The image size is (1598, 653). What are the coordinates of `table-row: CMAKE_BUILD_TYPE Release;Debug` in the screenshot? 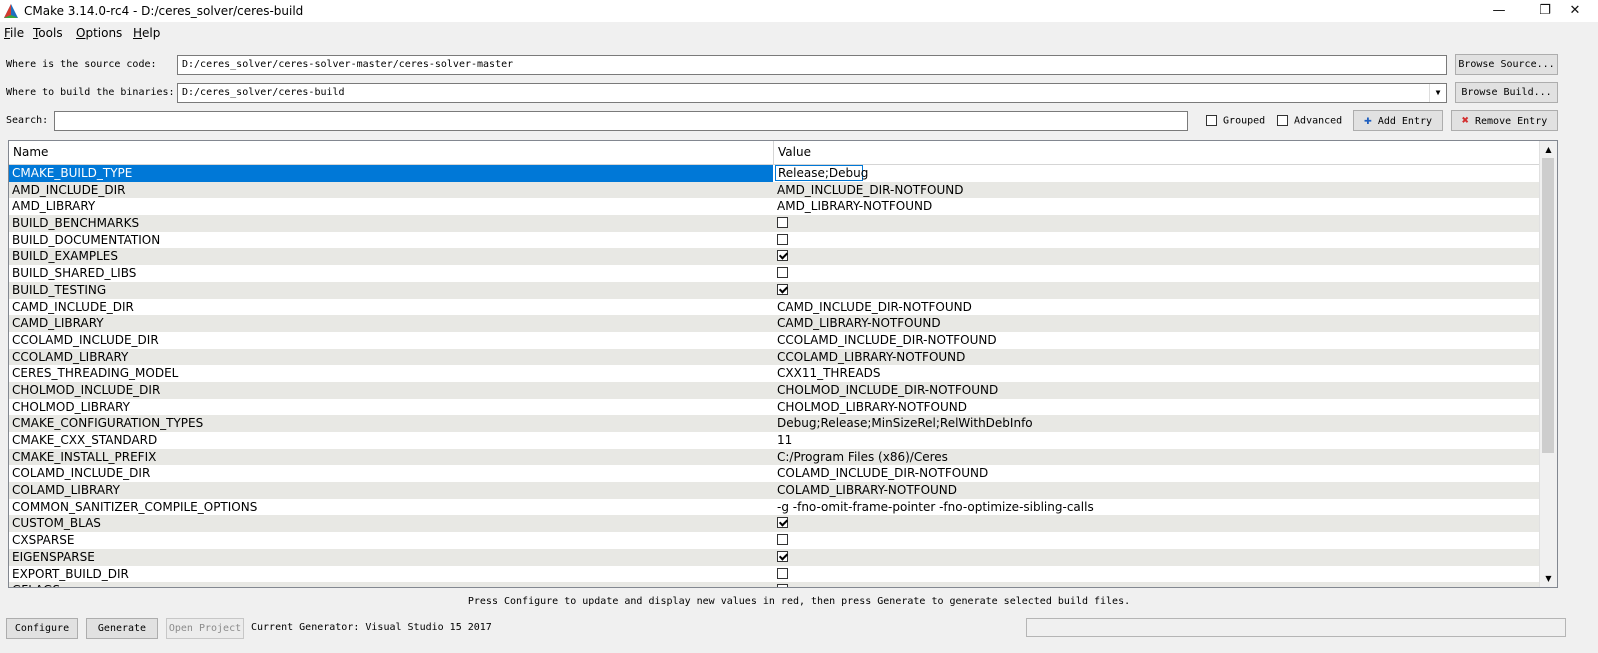 It's located at (775, 173).